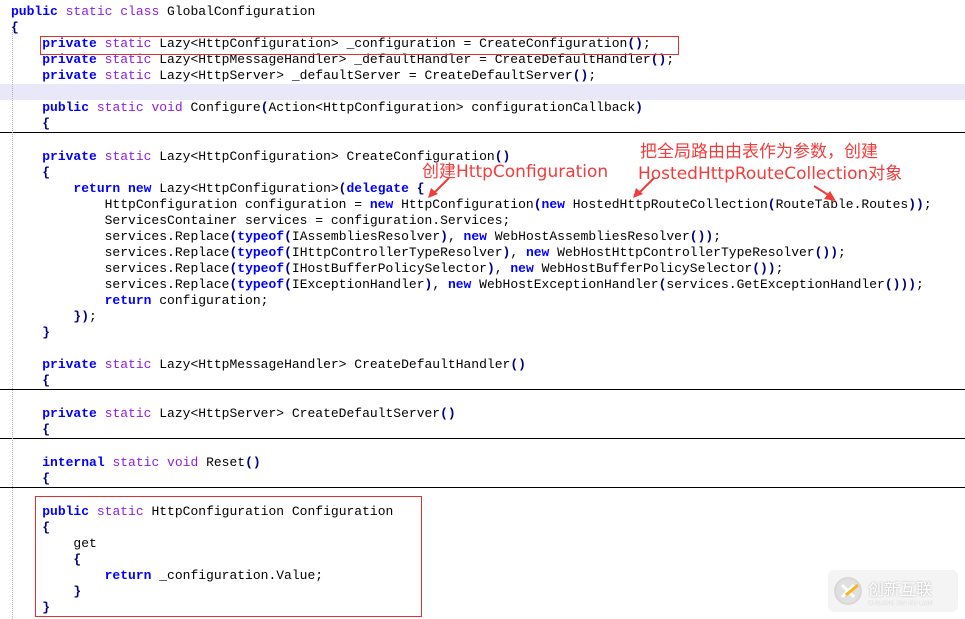  What do you see at coordinates (237, 204) in the screenshot?
I see `code-text: HttpConfiguration configuration =` at bounding box center [237, 204].